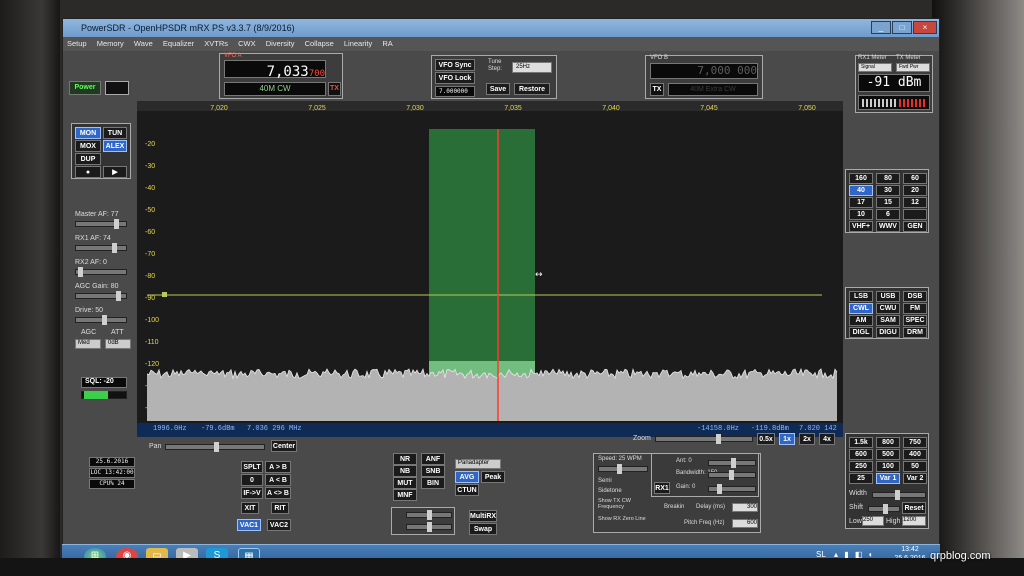 This screenshot has height=576, width=1024. Describe the element at coordinates (88, 344) in the screenshot. I see `agc-select: Med` at that location.